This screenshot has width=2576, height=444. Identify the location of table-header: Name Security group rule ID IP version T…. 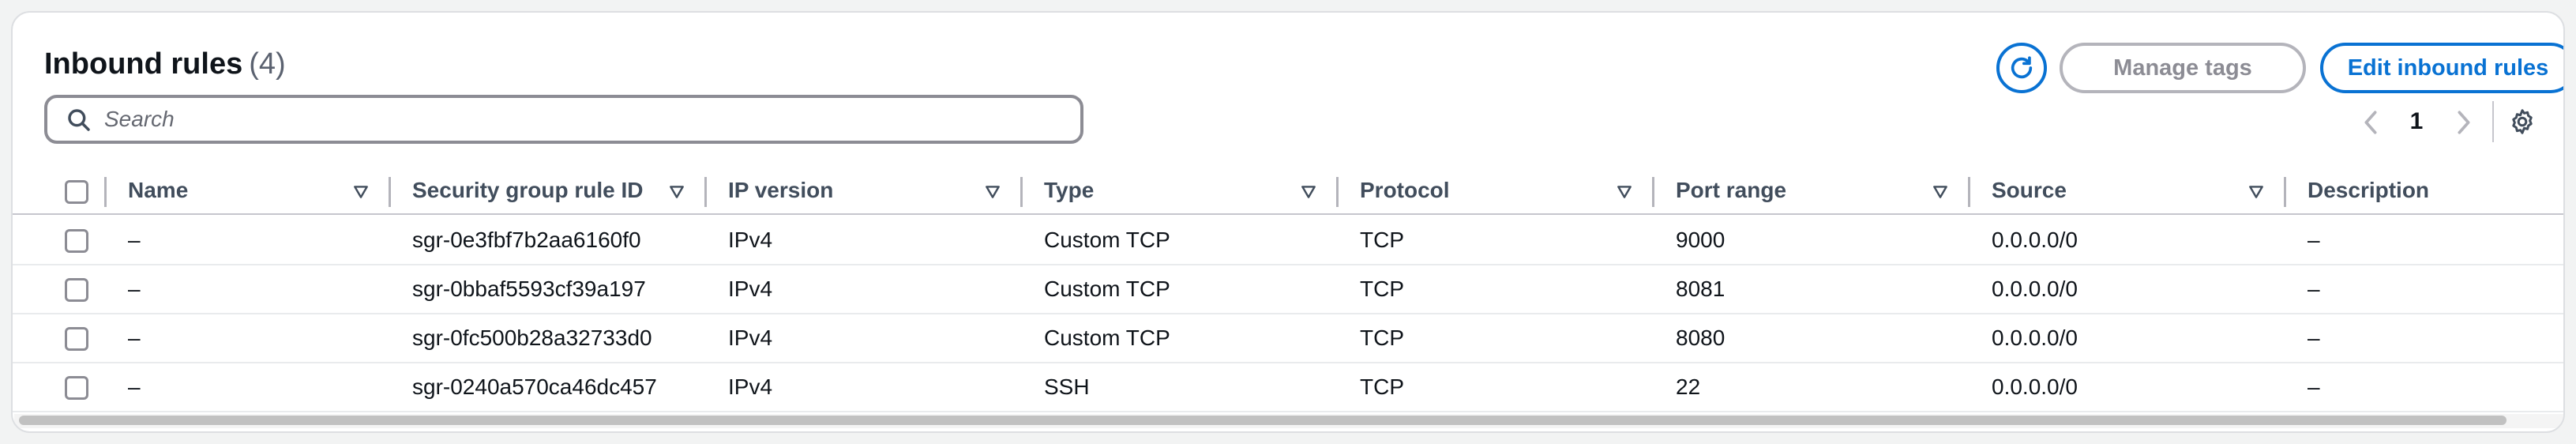
(1288, 191).